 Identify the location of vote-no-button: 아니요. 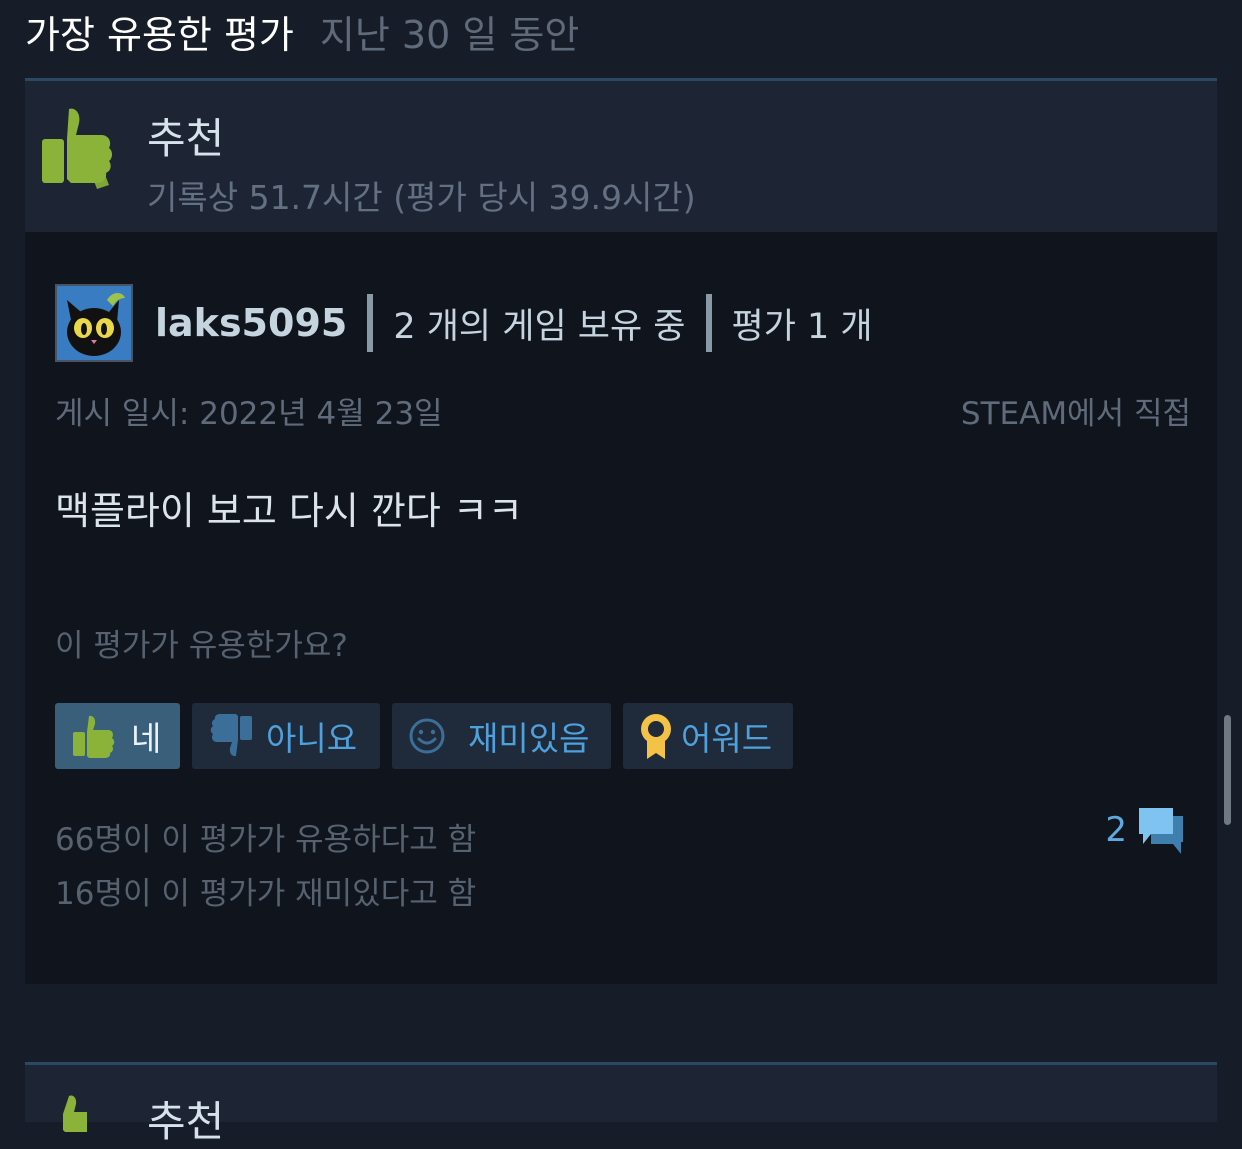
(286, 736).